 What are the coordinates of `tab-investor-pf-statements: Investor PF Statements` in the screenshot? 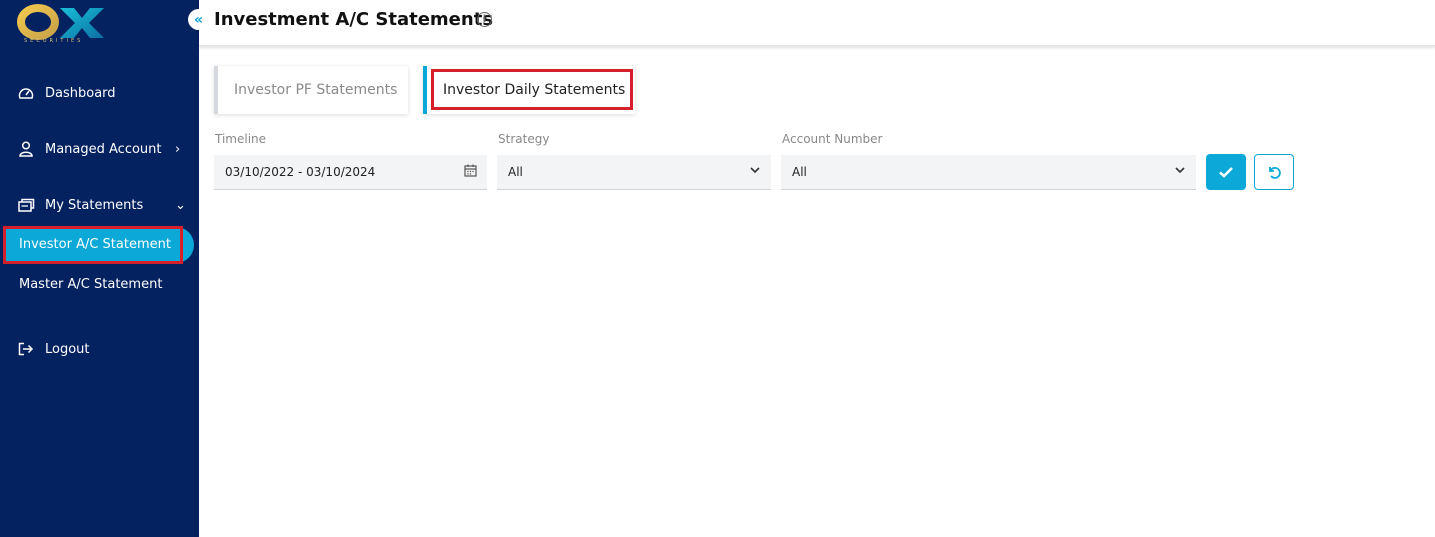 It's located at (311, 90).